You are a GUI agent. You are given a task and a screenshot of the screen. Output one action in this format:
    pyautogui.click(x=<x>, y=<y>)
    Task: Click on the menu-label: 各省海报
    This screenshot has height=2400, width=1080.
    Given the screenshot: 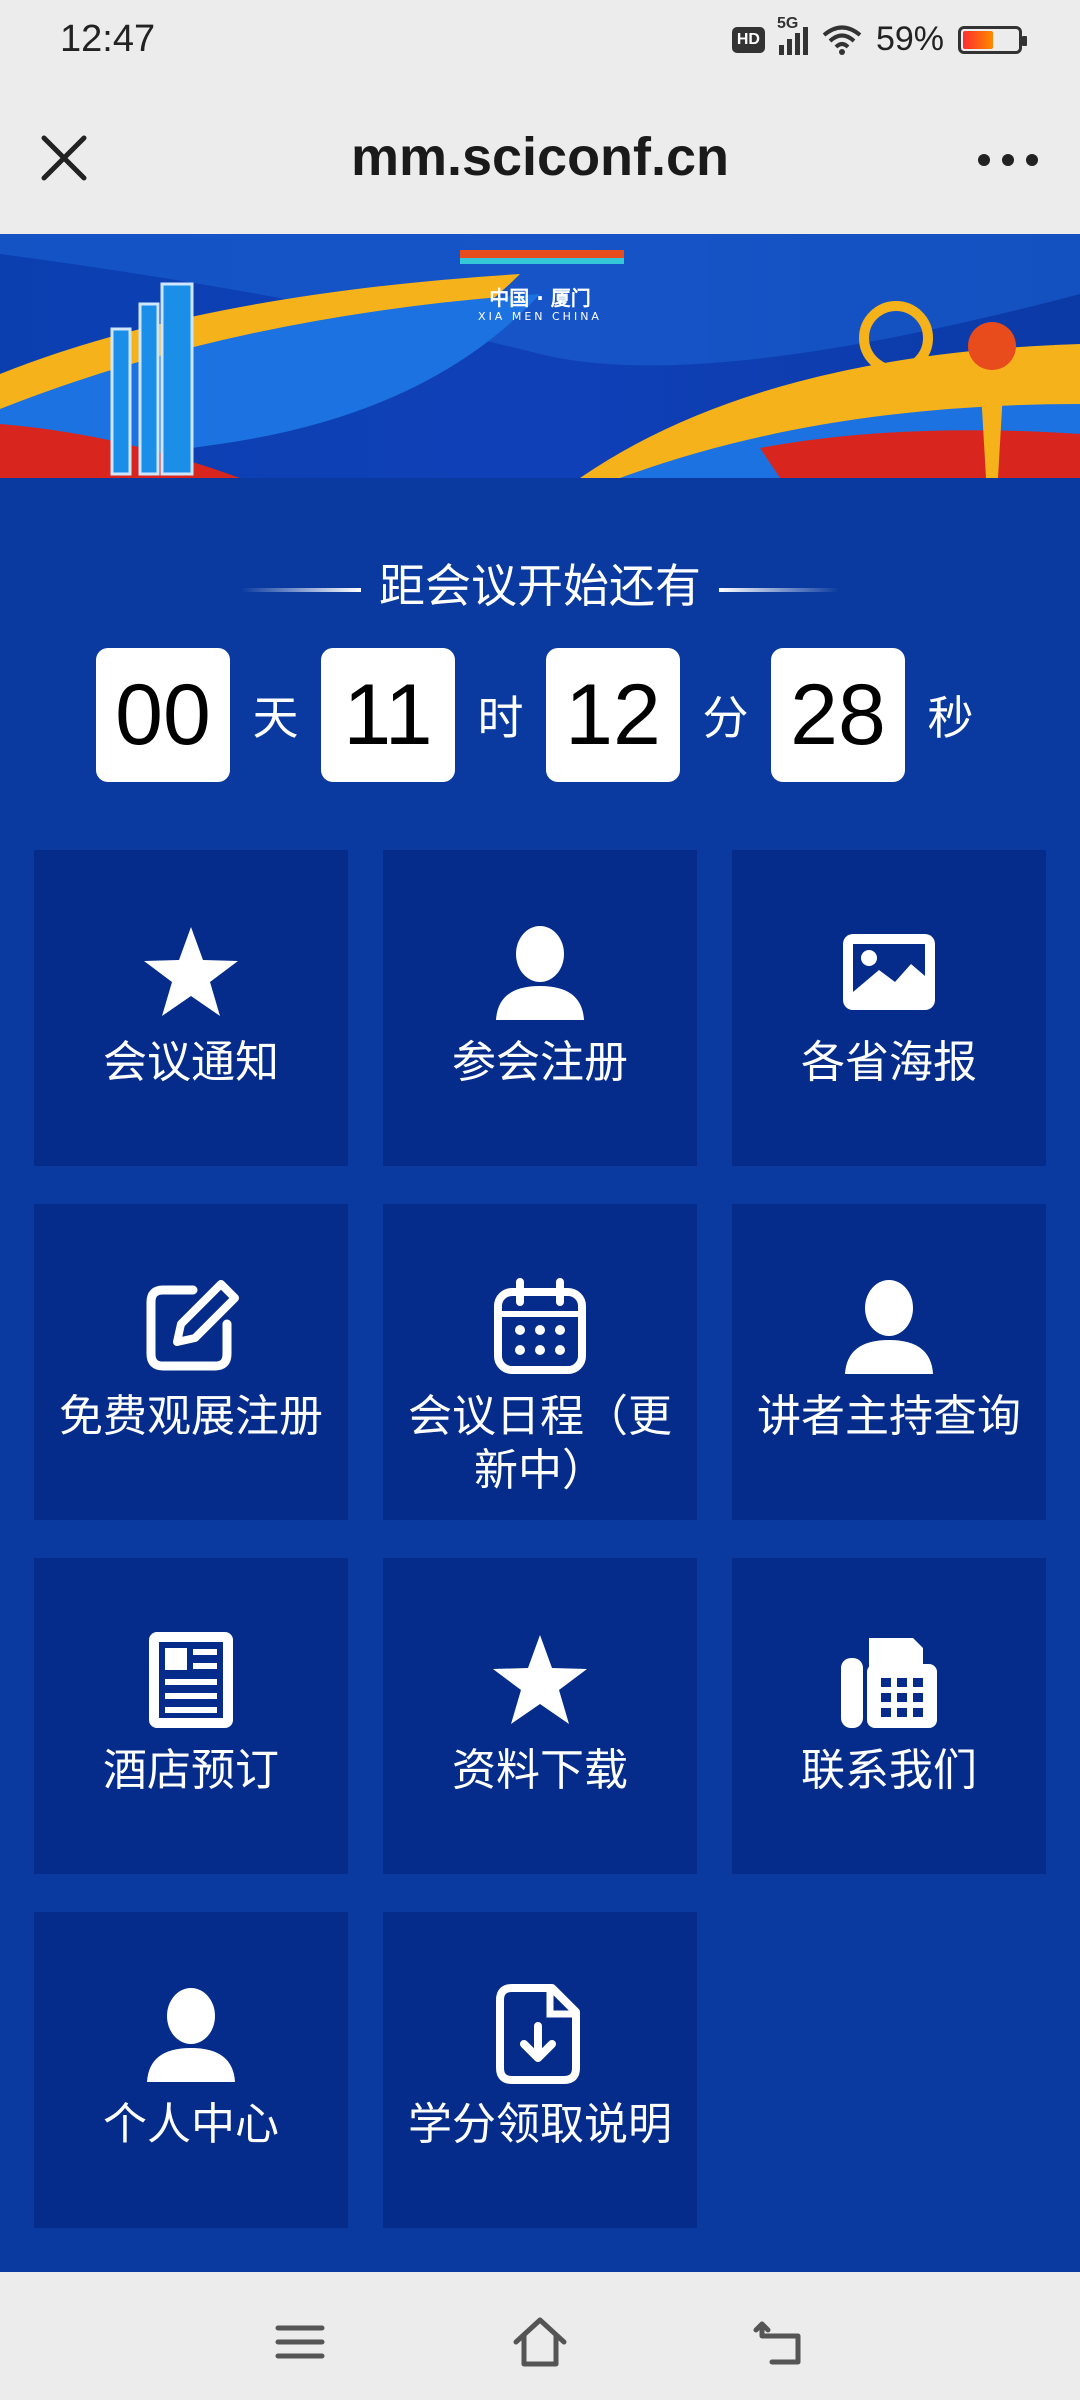 What is the action you would take?
    pyautogui.click(x=889, y=1062)
    